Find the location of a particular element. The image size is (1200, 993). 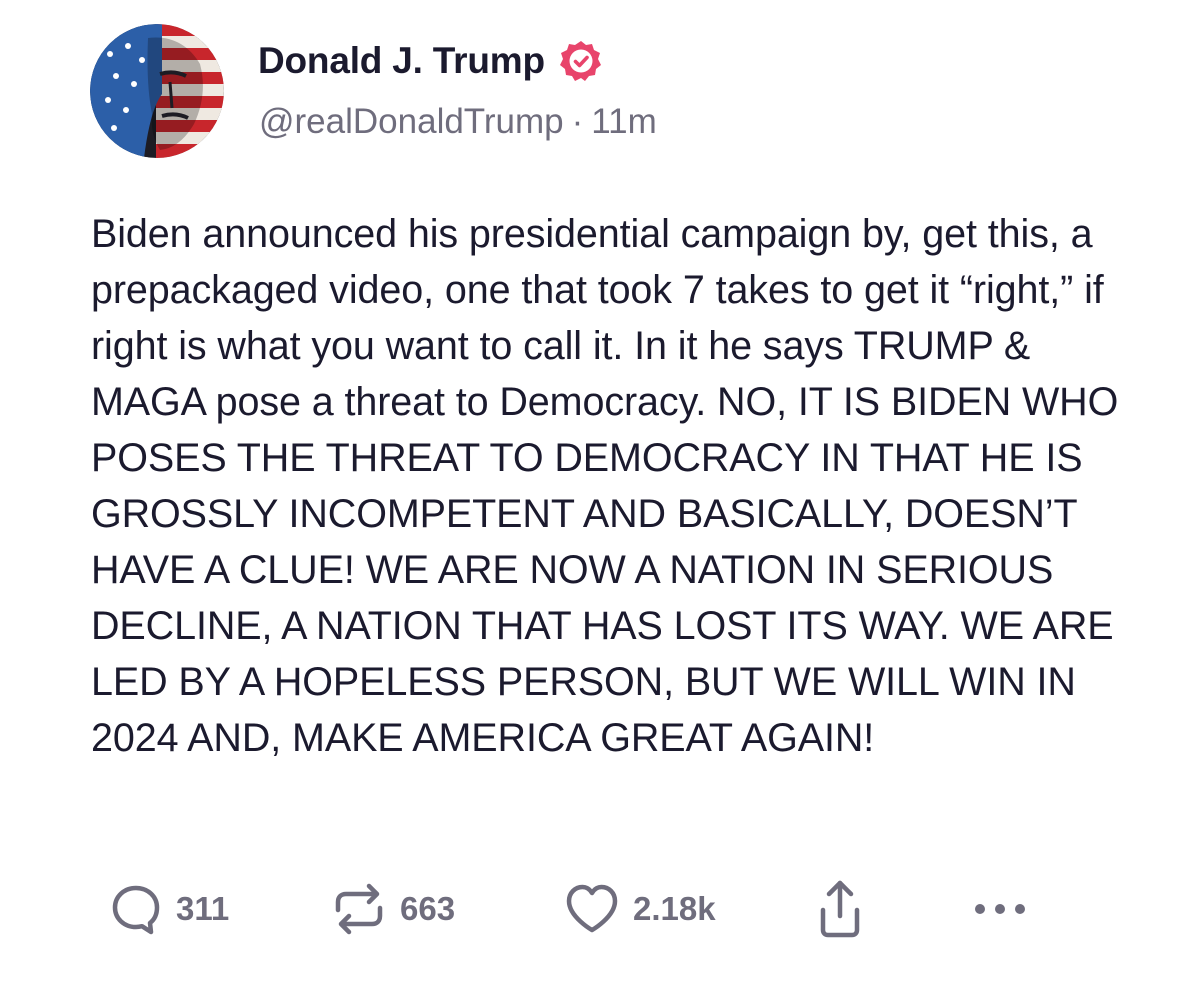

author-avatar is located at coordinates (157, 91).